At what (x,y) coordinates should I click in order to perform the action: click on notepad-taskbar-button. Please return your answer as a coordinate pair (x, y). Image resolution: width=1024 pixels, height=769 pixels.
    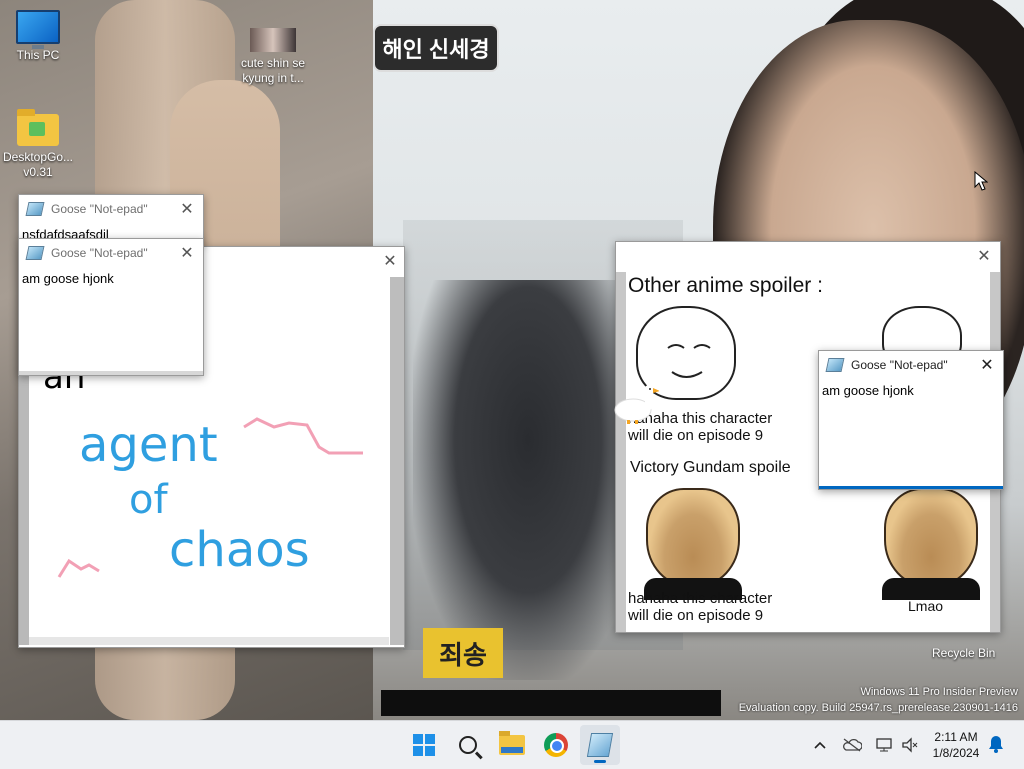
    Looking at the image, I should click on (600, 745).